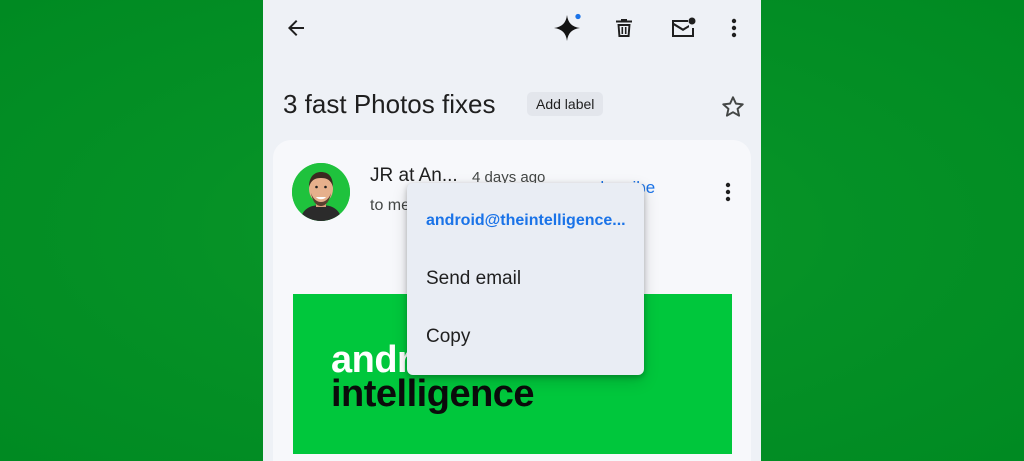 This screenshot has height=461, width=1024. What do you see at coordinates (321, 192) in the screenshot?
I see `avatar` at bounding box center [321, 192].